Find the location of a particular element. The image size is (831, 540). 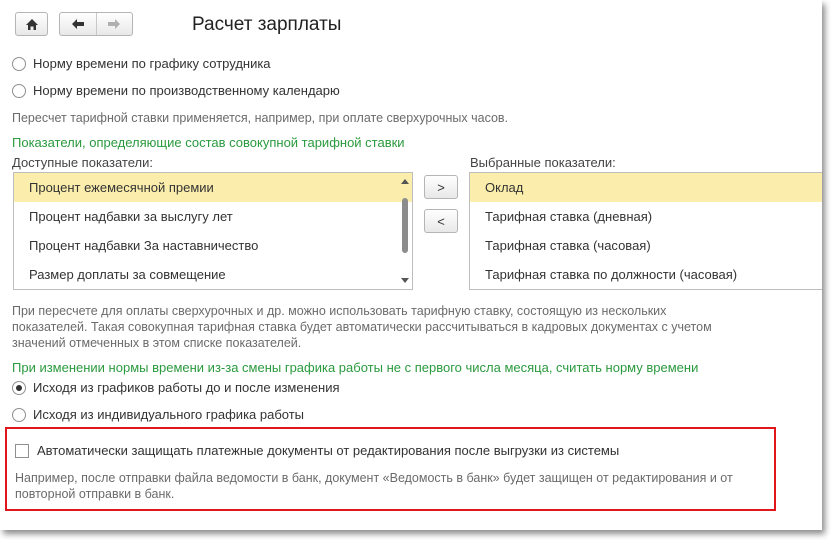

radio-label: Норму времени по графику сотрудника is located at coordinates (152, 63).